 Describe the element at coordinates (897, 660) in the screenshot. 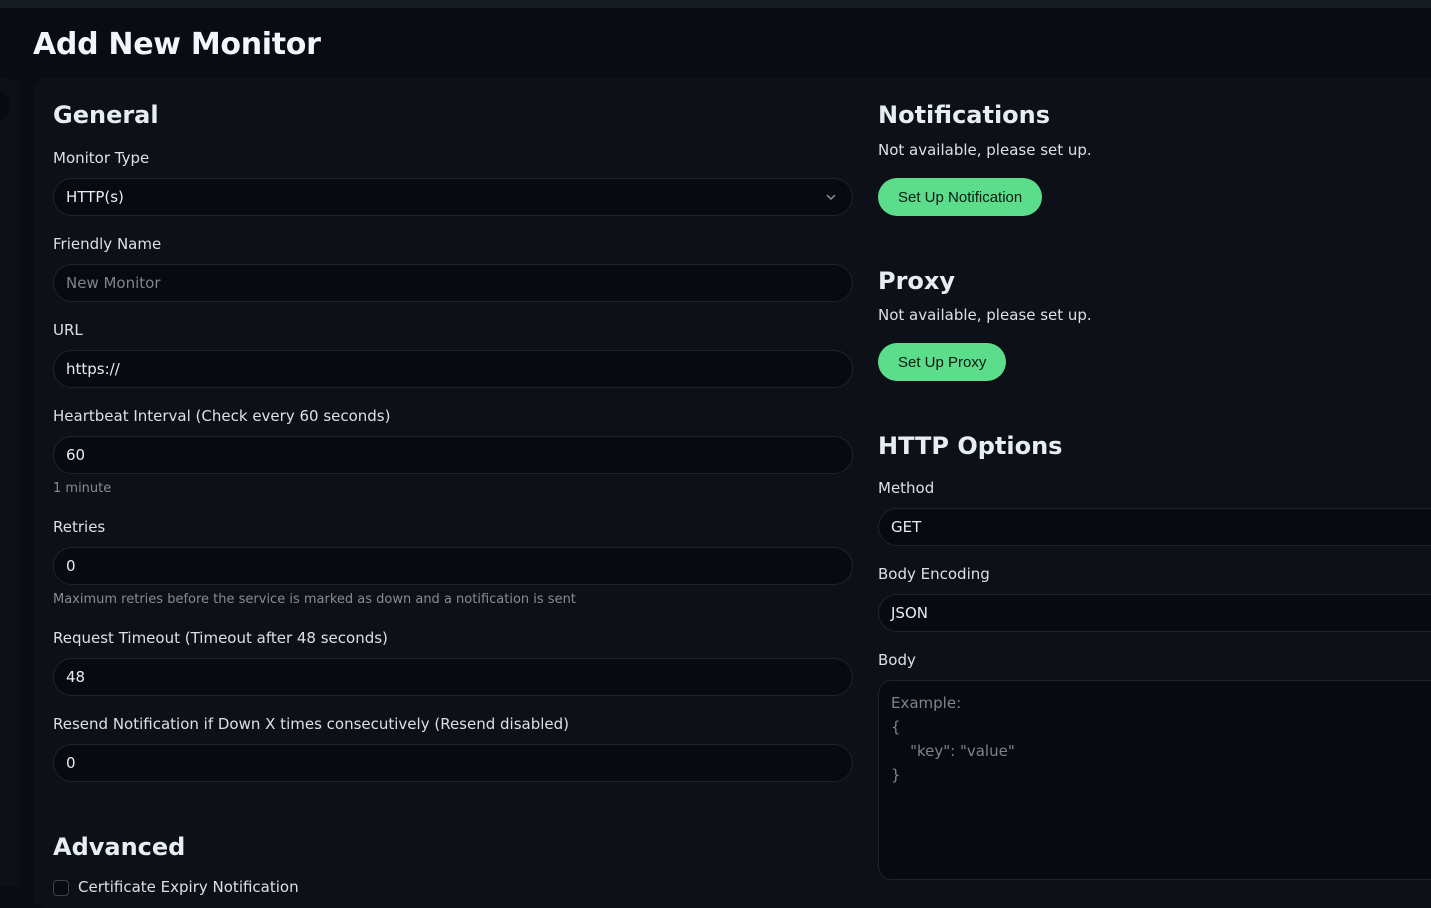

I see `body-label: Body` at that location.